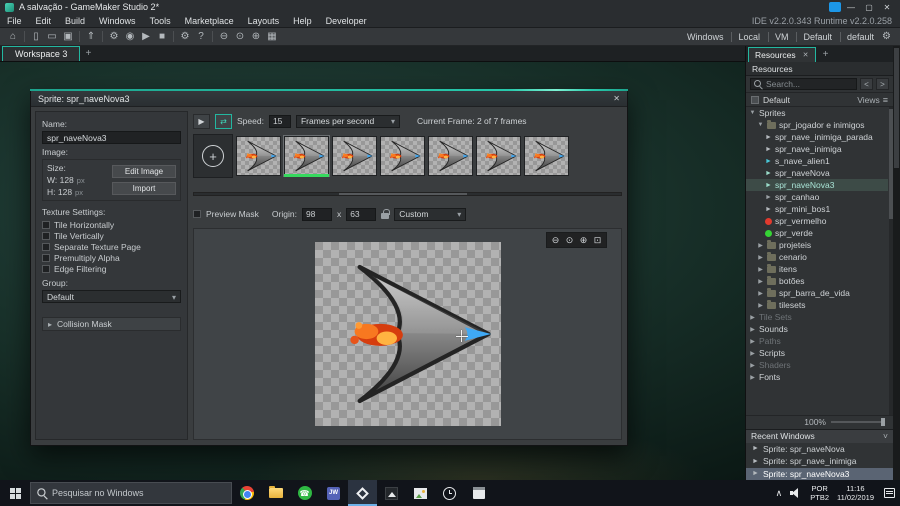 This screenshot has height=506, width=900. Describe the element at coordinates (819, 461) in the screenshot. I see `recent-window-sprite-spr-nave-inimiga: ► Sprite: spr_nave_inimiga` at that location.